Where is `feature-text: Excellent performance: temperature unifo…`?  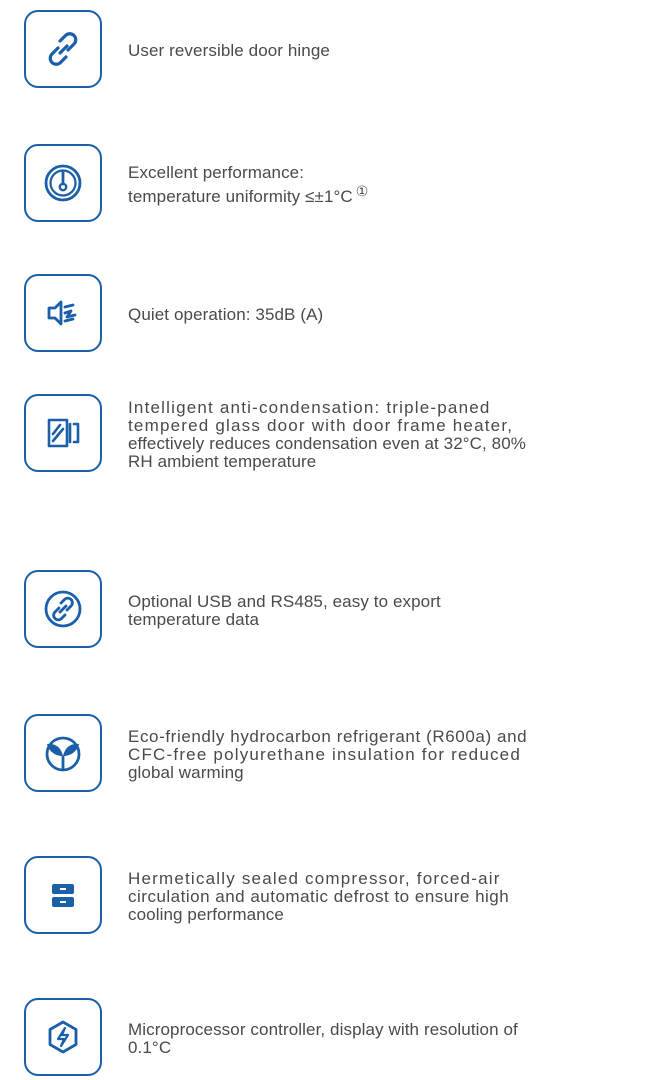 feature-text: Excellent performance: temperature unifo… is located at coordinates (388, 185).